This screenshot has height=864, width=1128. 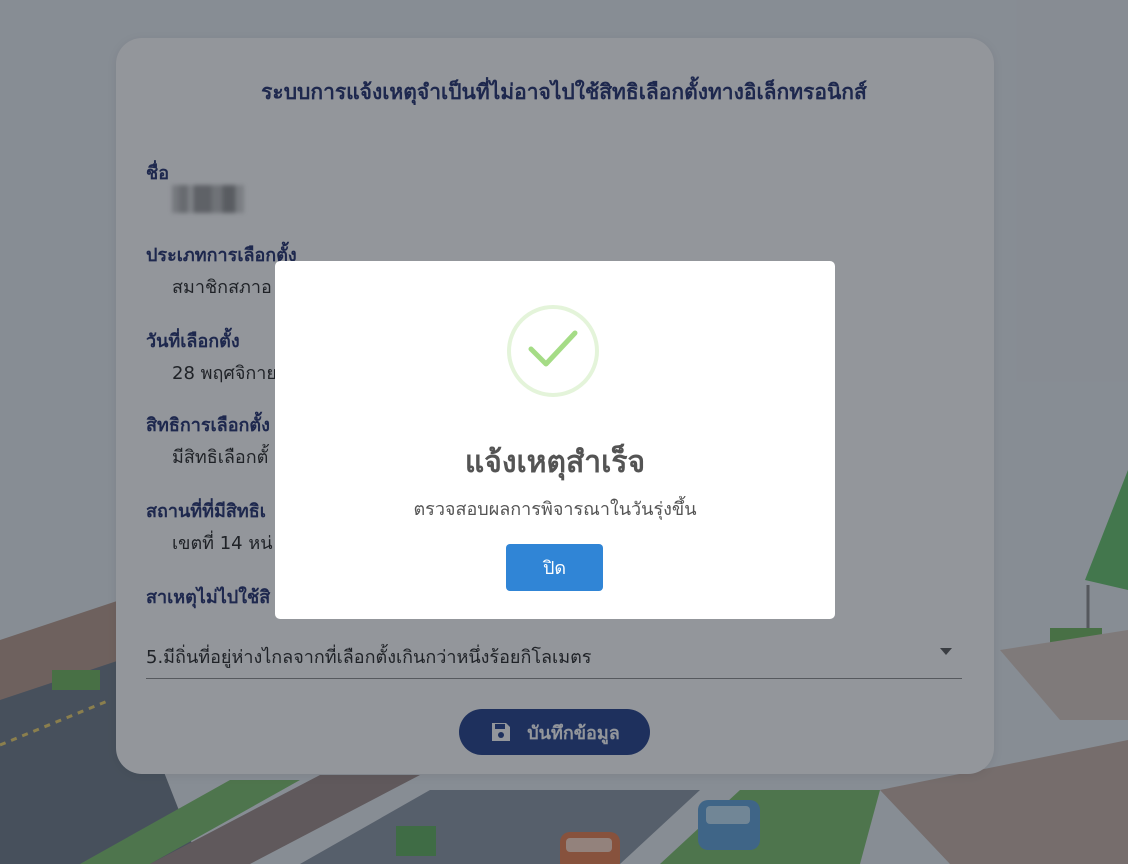 What do you see at coordinates (555, 509) in the screenshot?
I see `dialog-message: ตรวจสอบผลการพิจารณาในวันรุ่งขึ้น` at bounding box center [555, 509].